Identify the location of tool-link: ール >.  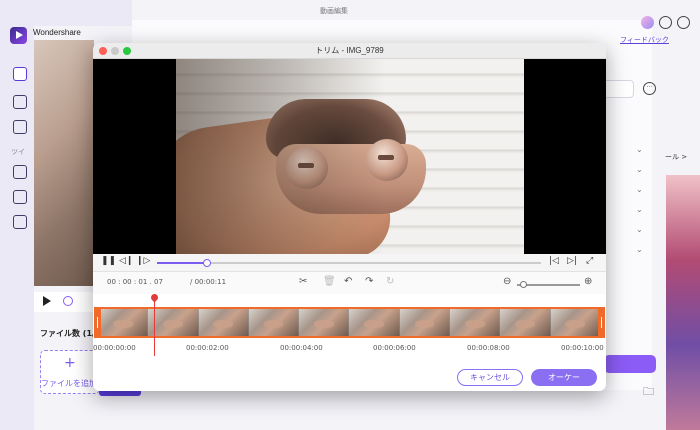
(676, 157).